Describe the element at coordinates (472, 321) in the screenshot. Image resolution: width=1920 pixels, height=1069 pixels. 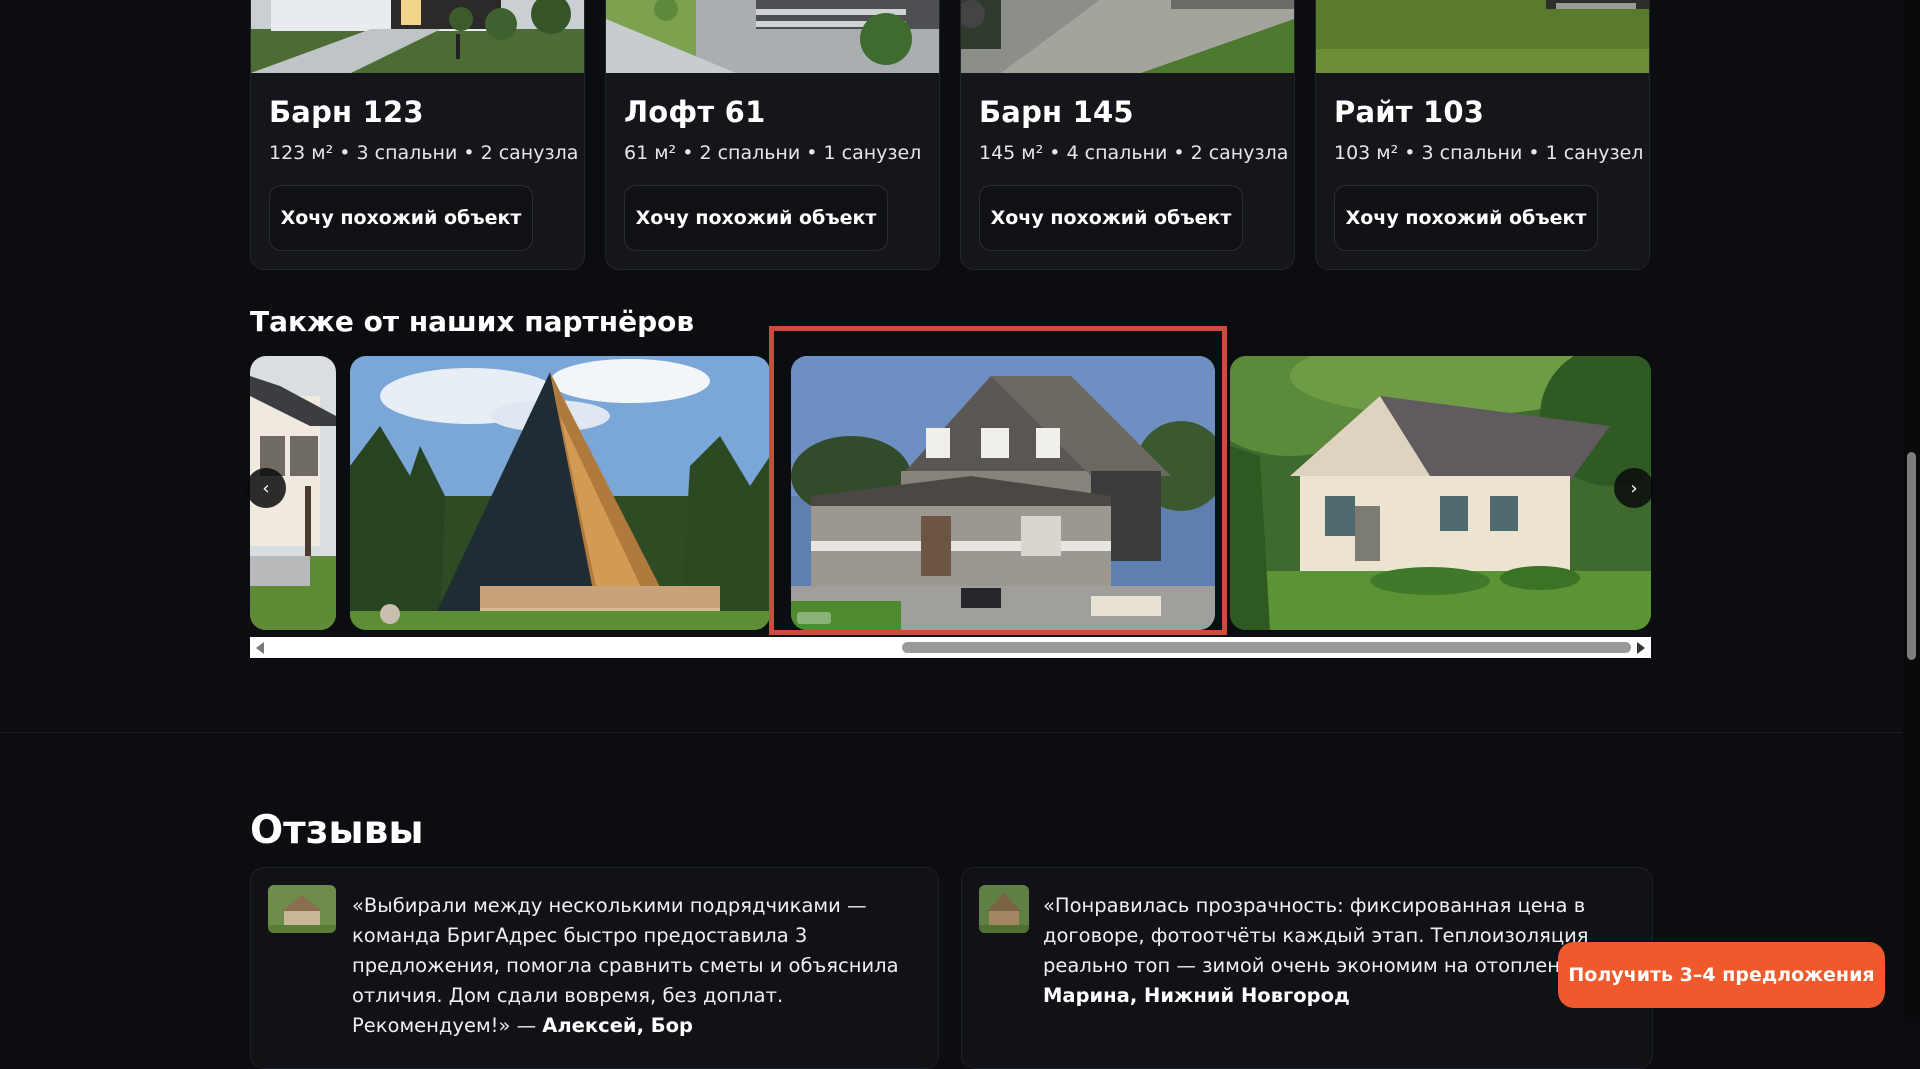
I see `partners-heading: Также от наших партнёров` at that location.